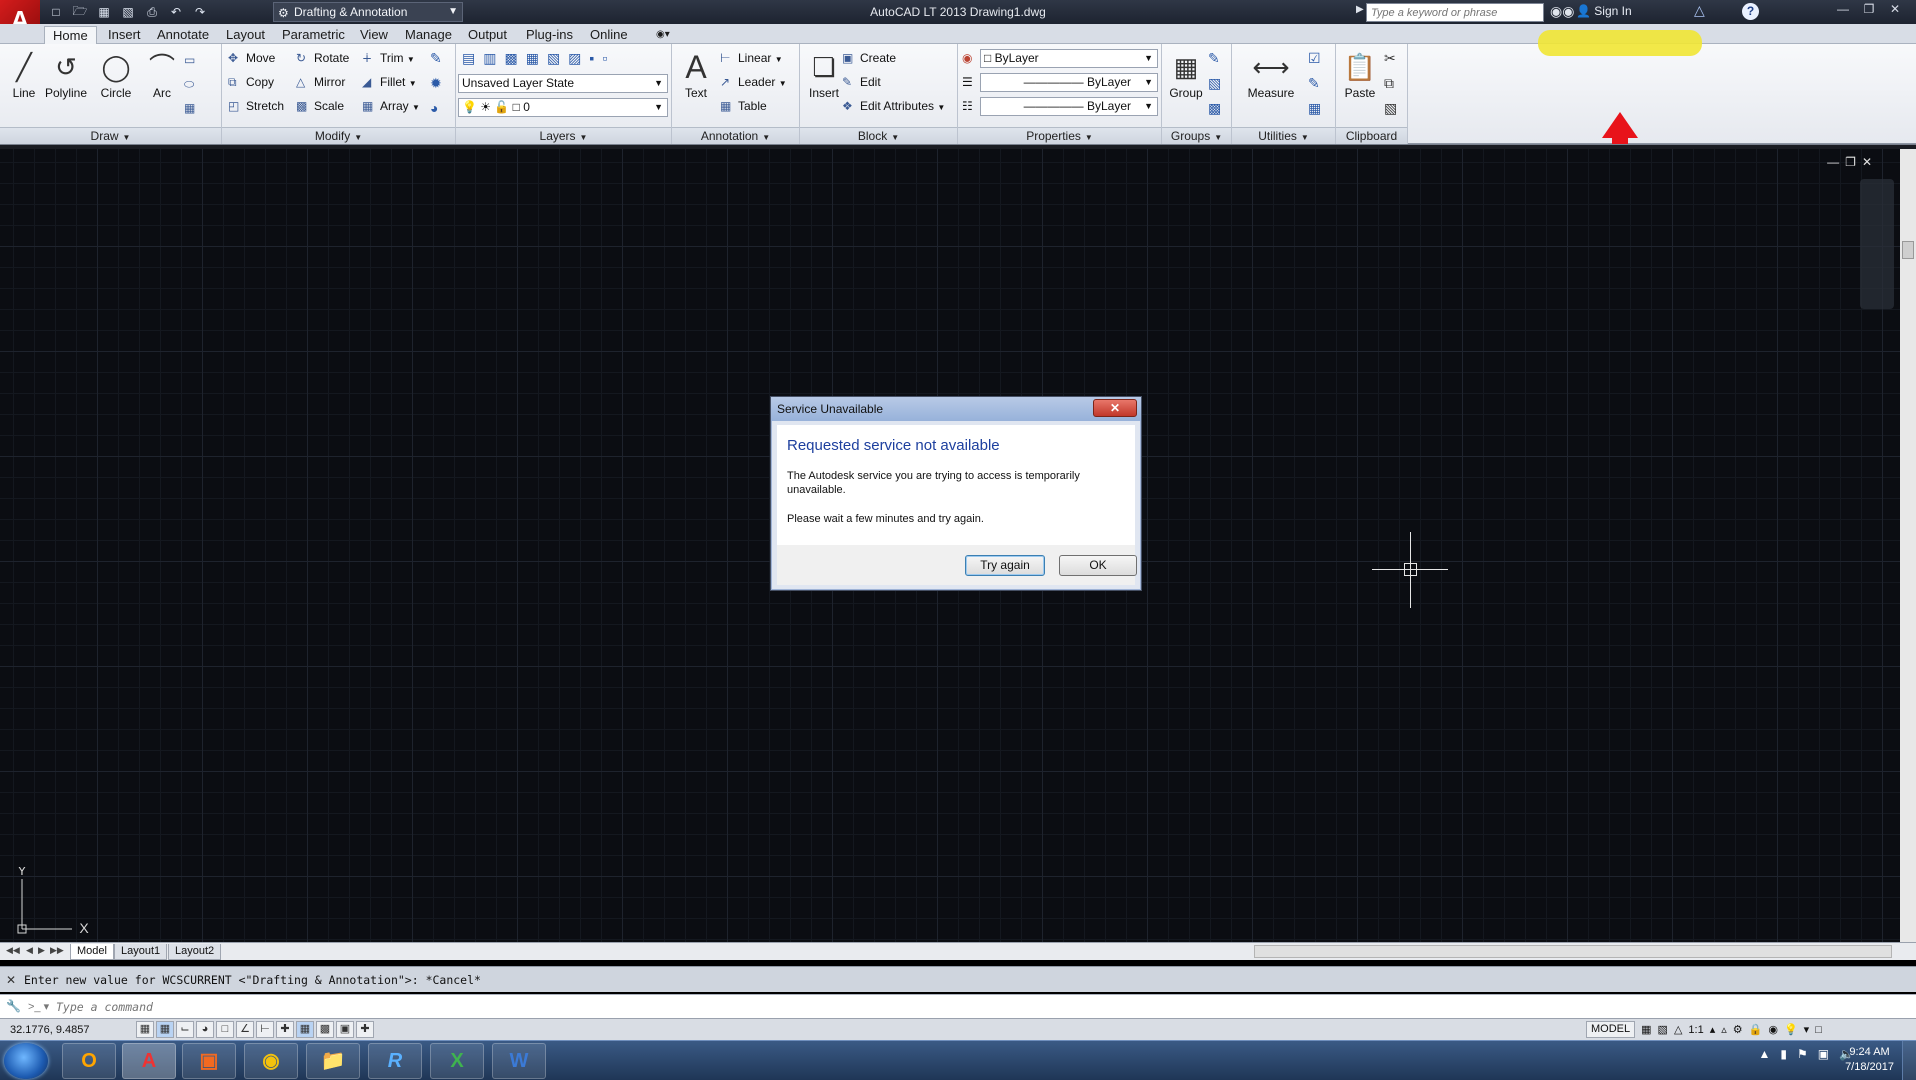 The width and height of the screenshot is (1916, 1080). I want to click on tab-overflow-icon: ◉▾, so click(663, 35).